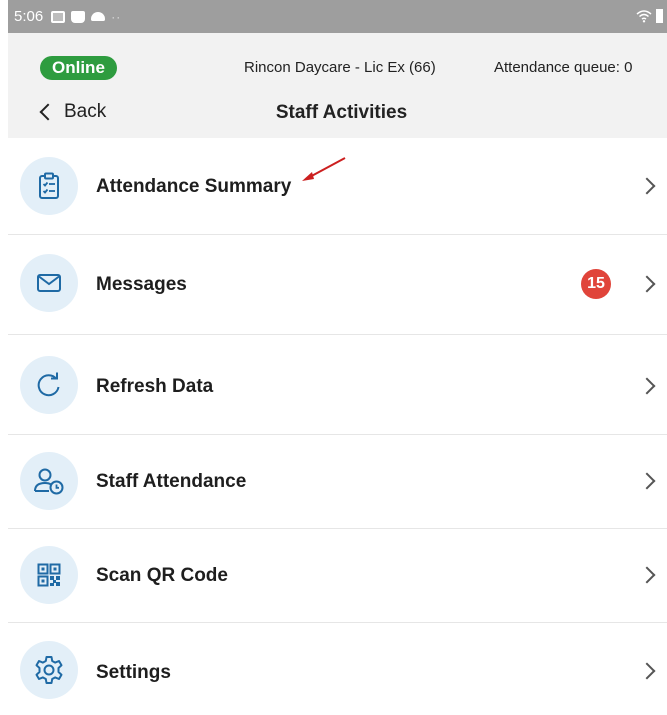 The height and width of the screenshot is (715, 667). Describe the element at coordinates (162, 575) in the screenshot. I see `menu-item-label: Scan QR Code` at that location.